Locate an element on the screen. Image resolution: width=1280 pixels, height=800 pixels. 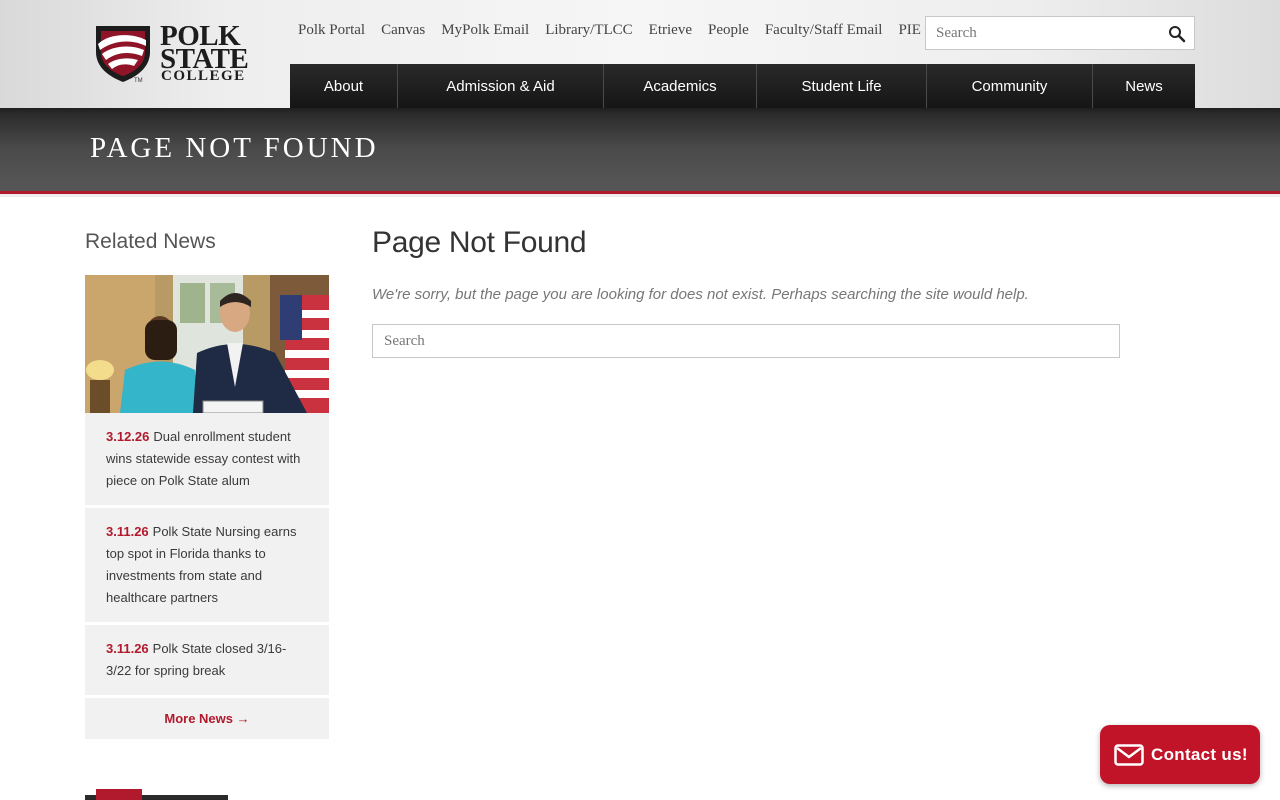
util-link-faculty-email: Faculty/Staff Email is located at coordinates (824, 32).